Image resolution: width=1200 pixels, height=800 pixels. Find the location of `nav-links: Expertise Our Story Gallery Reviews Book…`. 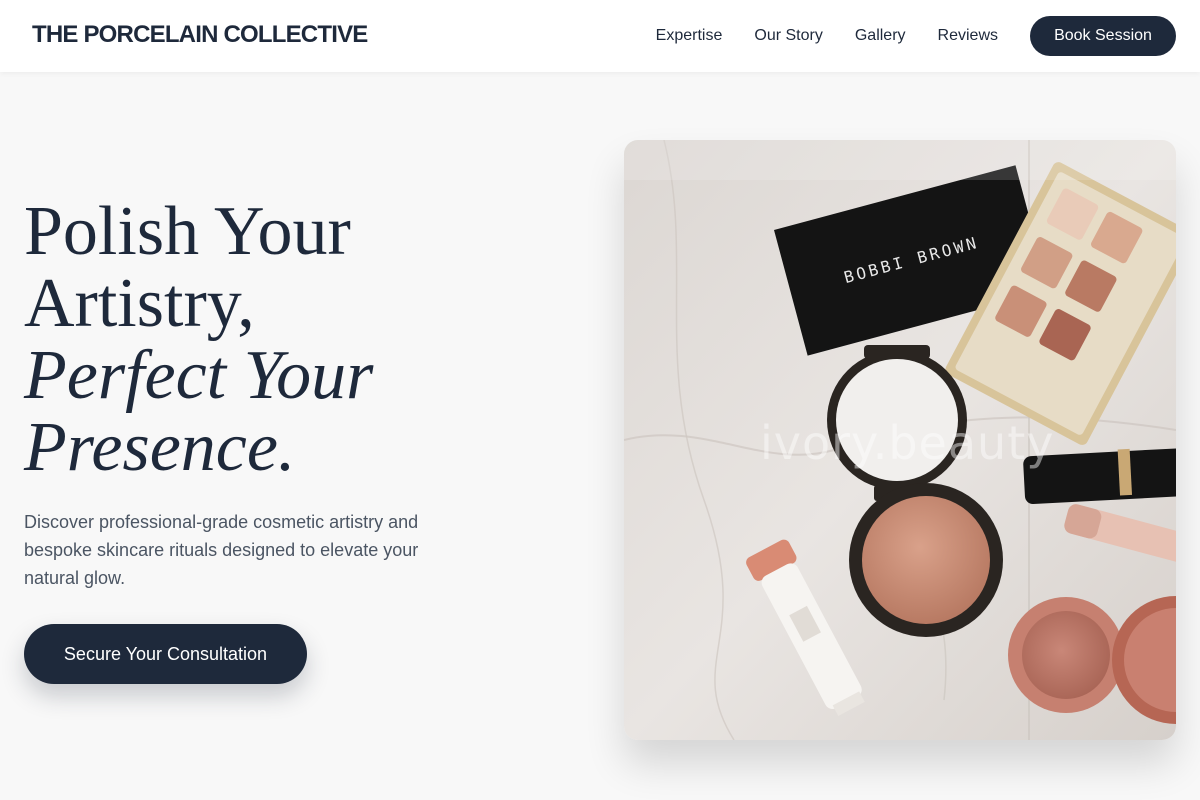

nav-links: Expertise Our Story Gallery Reviews Book… is located at coordinates (916, 36).